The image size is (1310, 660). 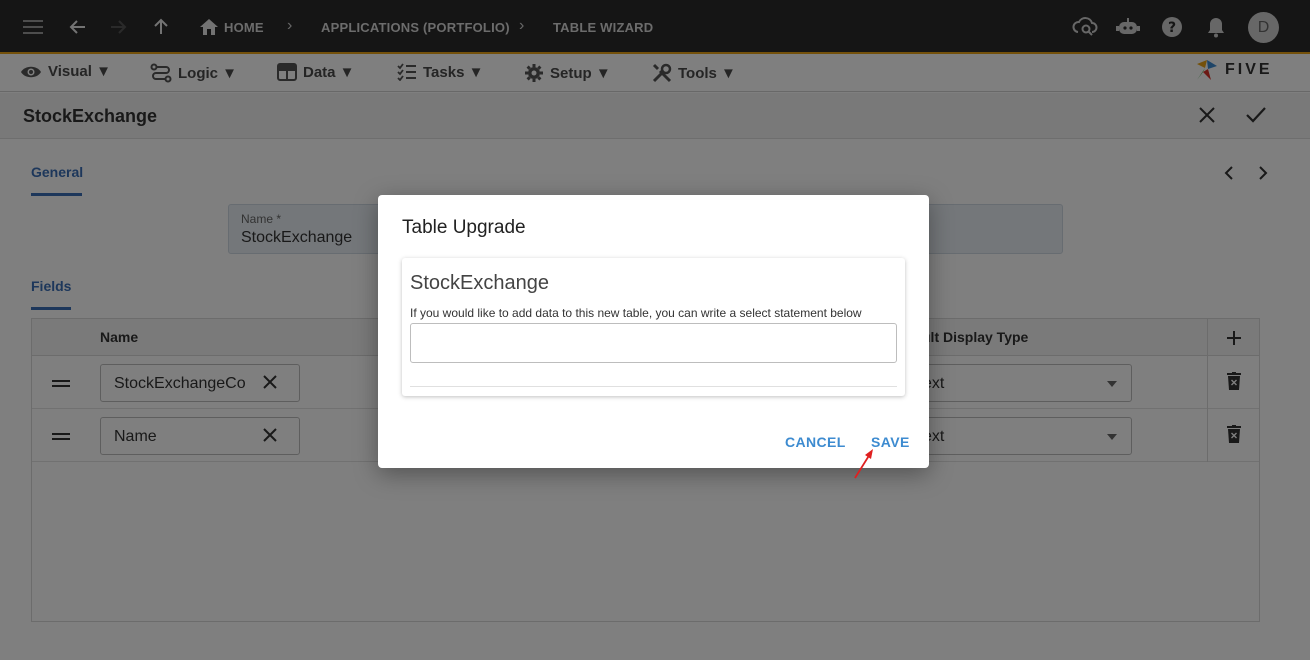 I want to click on cancel-button: CANCEL, so click(x=815, y=442).